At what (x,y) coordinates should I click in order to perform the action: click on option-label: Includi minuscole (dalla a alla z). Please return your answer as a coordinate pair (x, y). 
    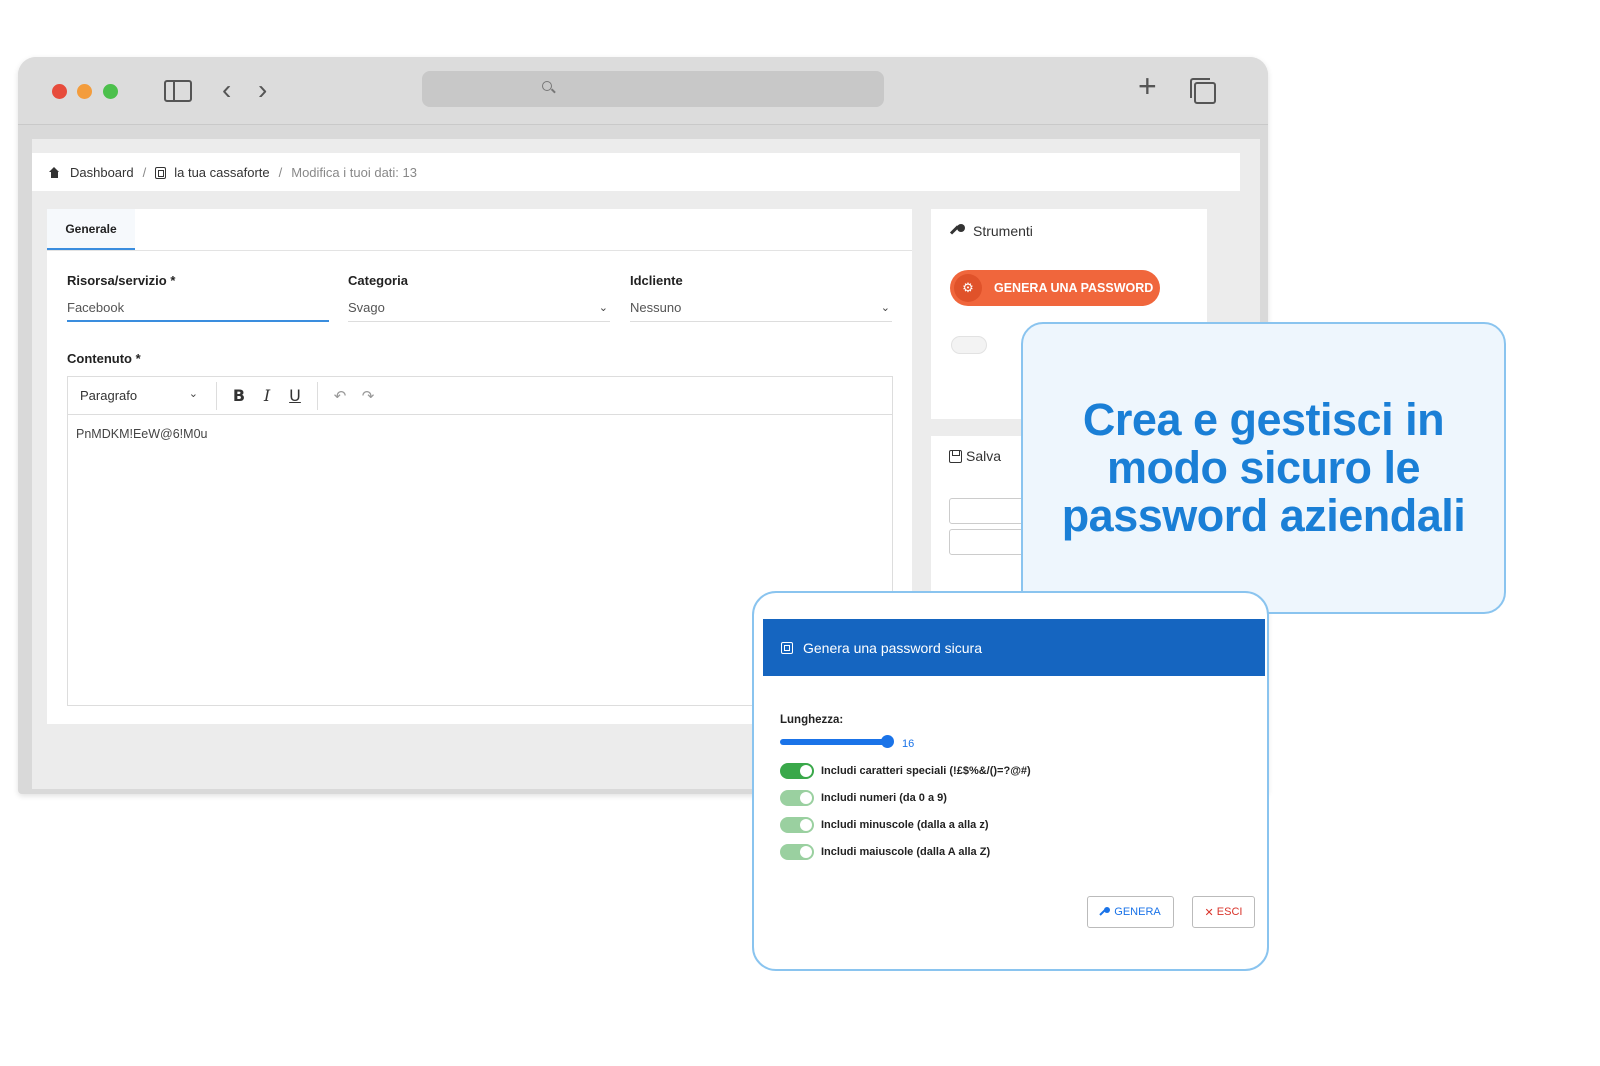
    Looking at the image, I should click on (905, 825).